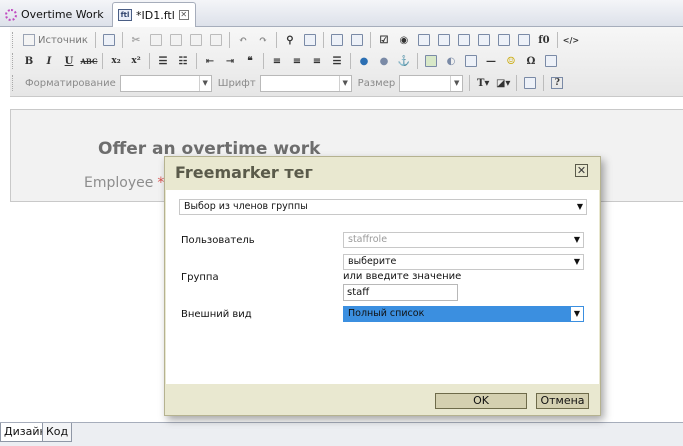 The width and height of the screenshot is (683, 446). I want to click on copy-button, so click(156, 40).